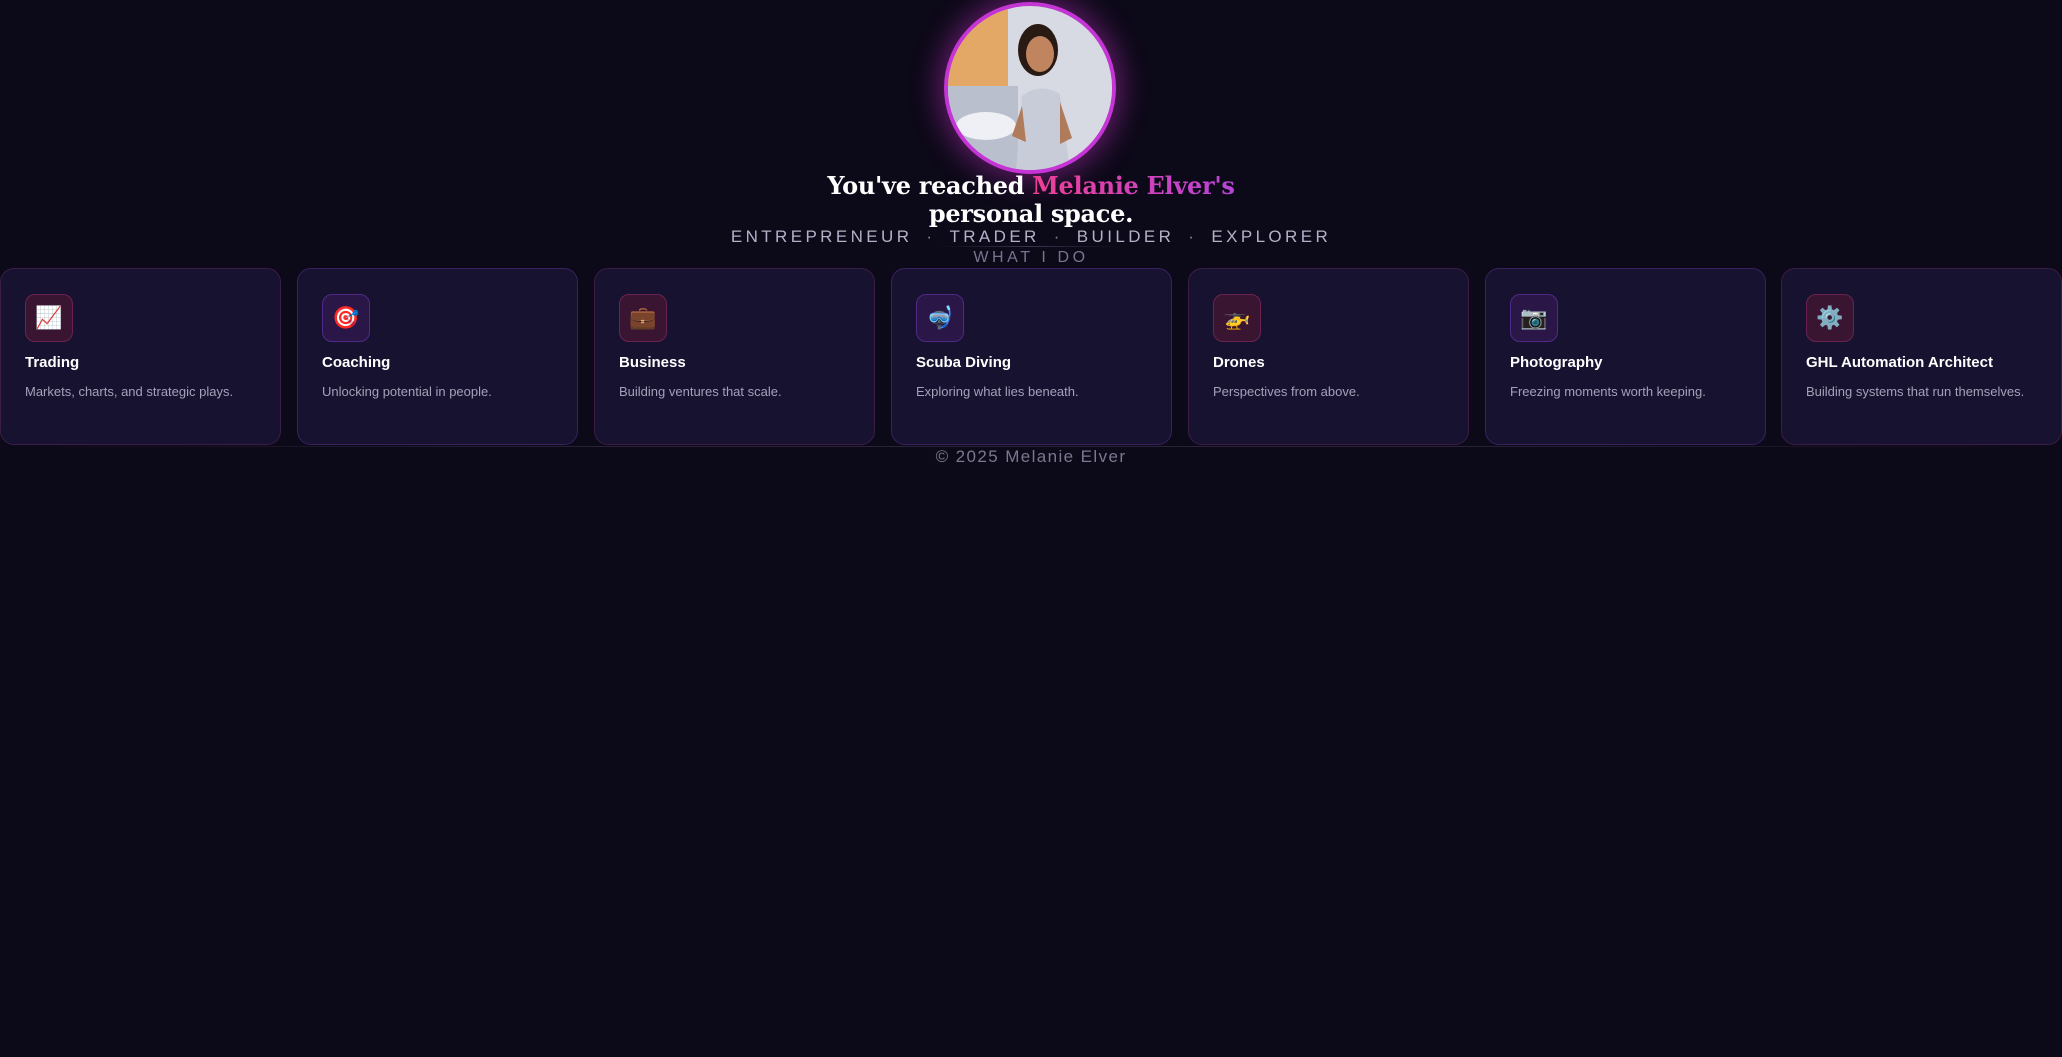  Describe the element at coordinates (930, 185) in the screenshot. I see `headline-lead: You've reached` at that location.